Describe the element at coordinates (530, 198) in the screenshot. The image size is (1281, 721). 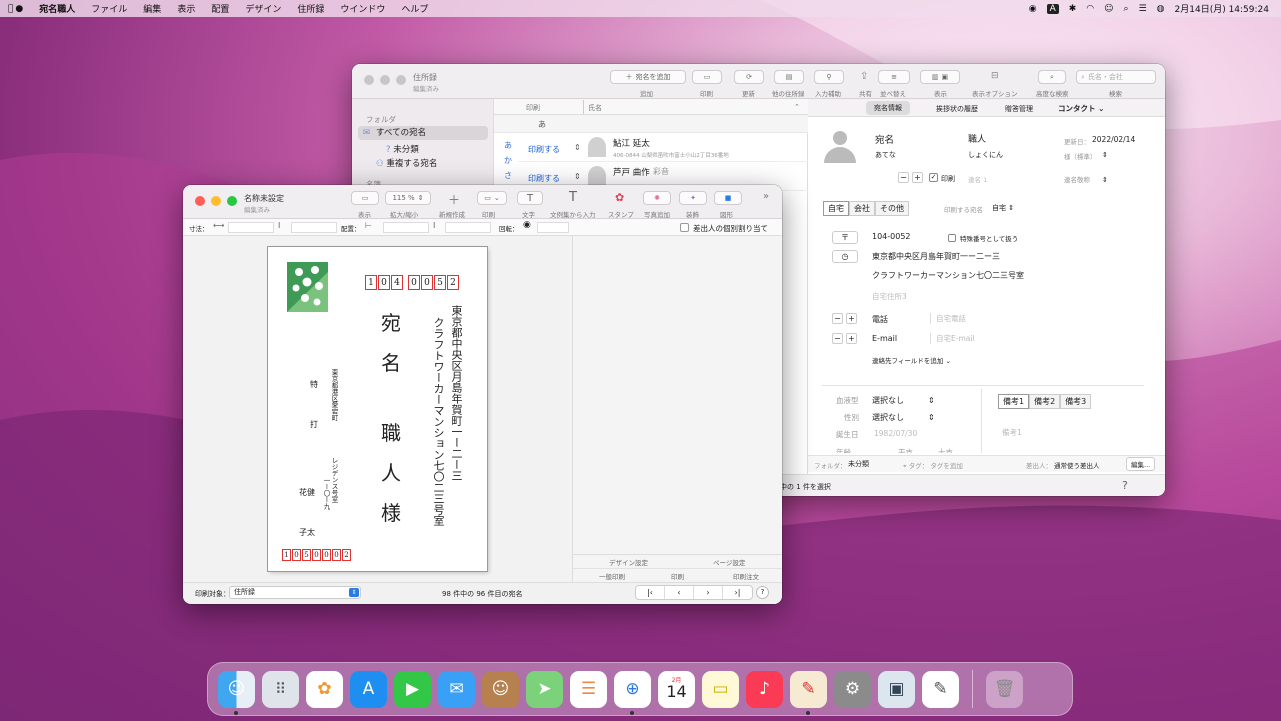
I see `text-button: T` at that location.